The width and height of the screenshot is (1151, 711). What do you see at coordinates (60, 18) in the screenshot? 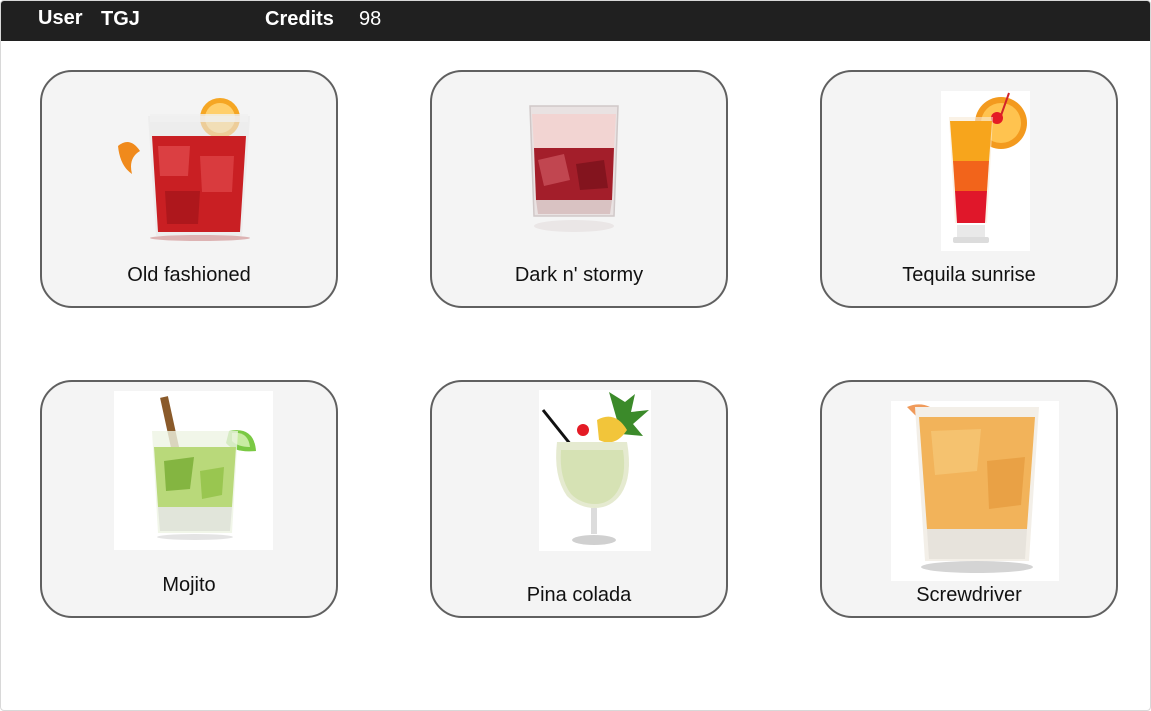
I see `user-label: User` at bounding box center [60, 18].